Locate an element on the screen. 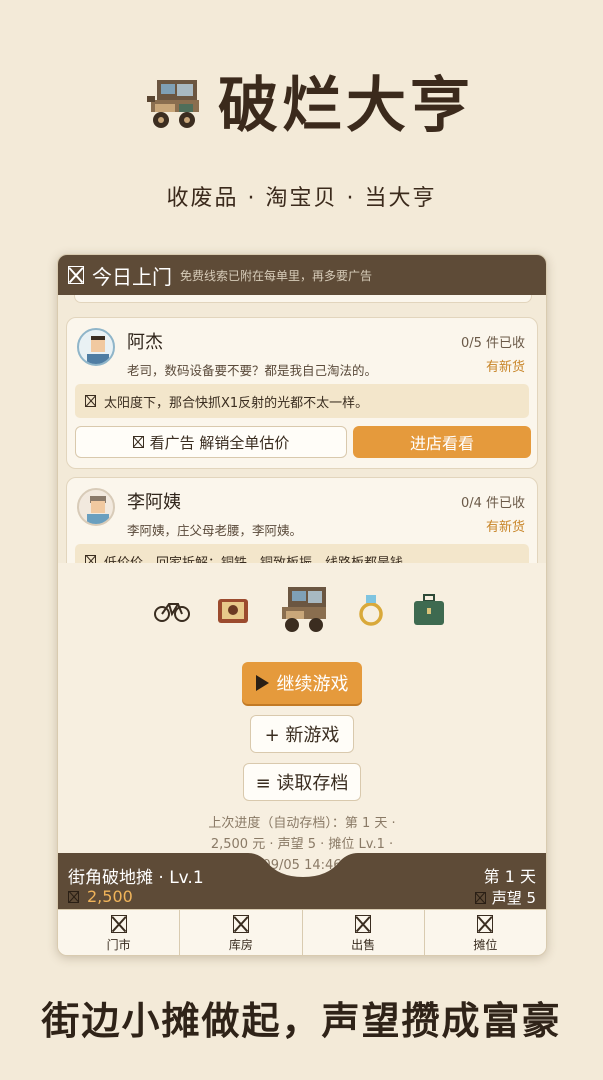 This screenshot has width=603, height=1080. clue-quote: 低价价，回家拆解：铜铁，铜致板振，线路板都是钱。 is located at coordinates (302, 553).